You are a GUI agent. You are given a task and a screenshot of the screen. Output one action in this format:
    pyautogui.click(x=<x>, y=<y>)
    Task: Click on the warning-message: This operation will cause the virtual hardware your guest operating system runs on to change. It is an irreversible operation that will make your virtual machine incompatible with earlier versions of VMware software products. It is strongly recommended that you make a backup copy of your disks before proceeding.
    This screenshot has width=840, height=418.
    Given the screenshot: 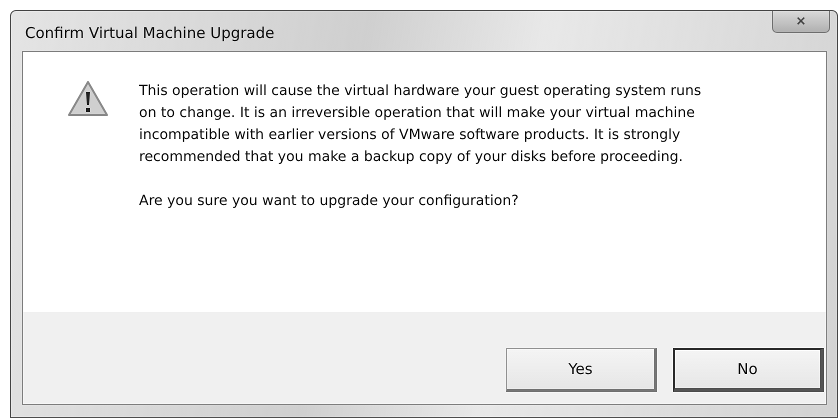 What is the action you would take?
    pyautogui.click(x=420, y=124)
    